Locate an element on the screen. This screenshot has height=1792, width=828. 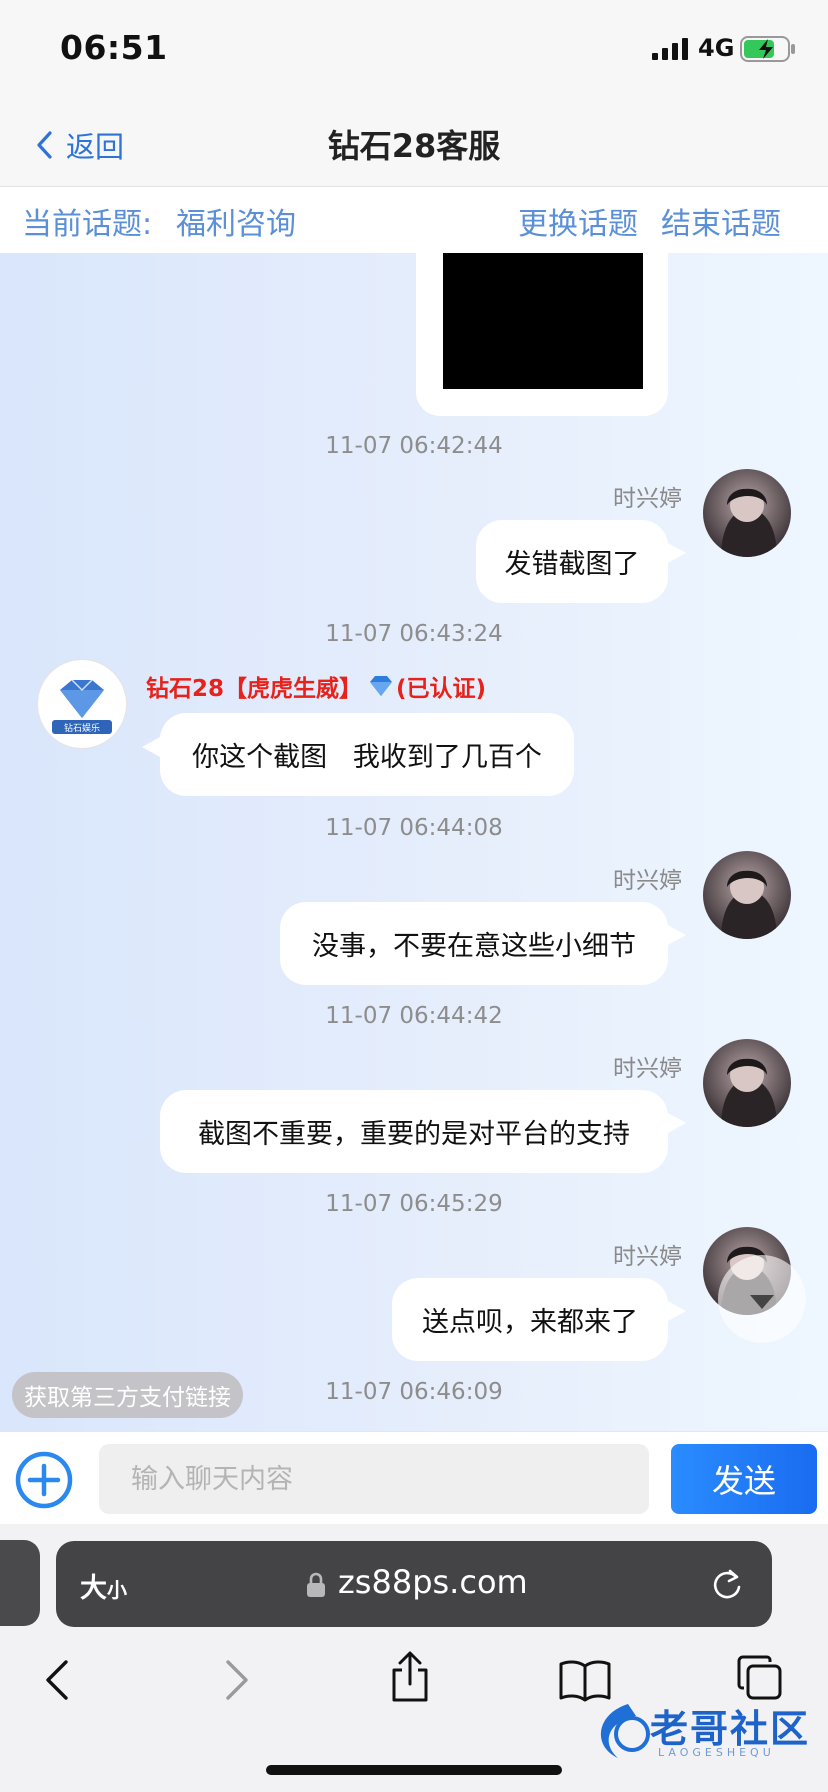
quick-action-chip: 获取第三方支付链接 is located at coordinates (127, 1395).